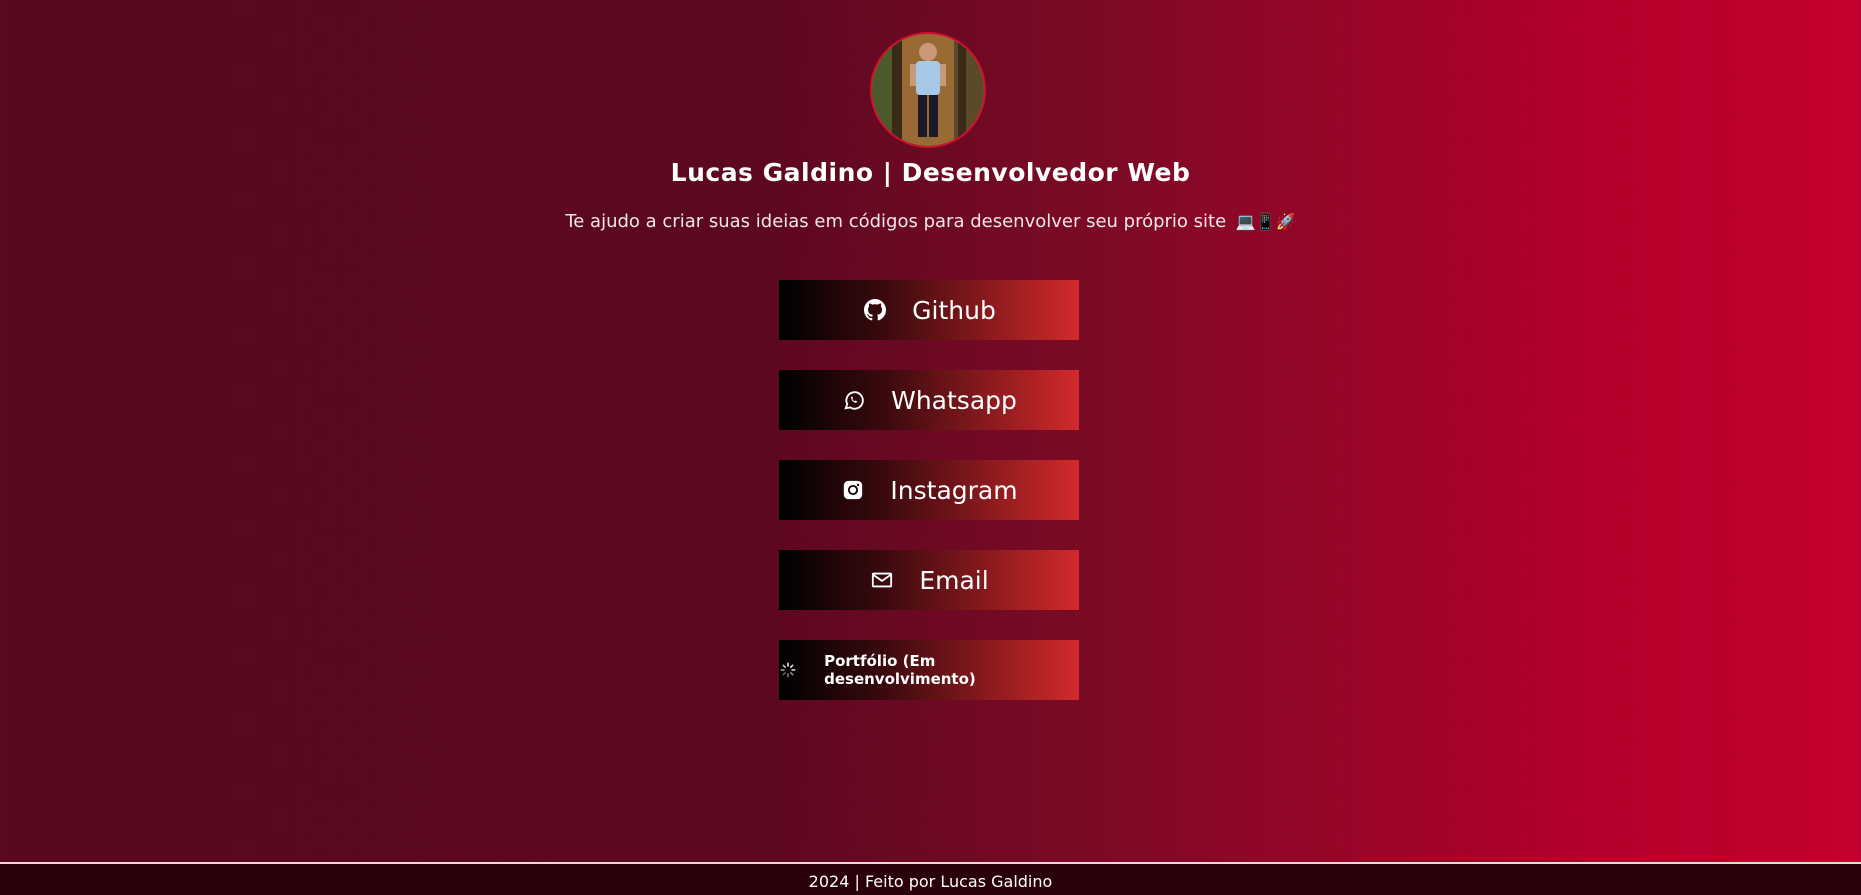 The width and height of the screenshot is (1861, 895). I want to click on github-link-label: Github, so click(954, 310).